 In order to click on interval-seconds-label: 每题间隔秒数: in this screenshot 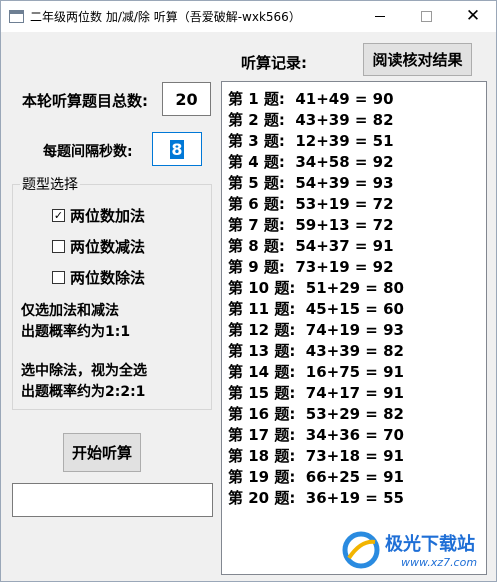, I will do `click(88, 152)`.